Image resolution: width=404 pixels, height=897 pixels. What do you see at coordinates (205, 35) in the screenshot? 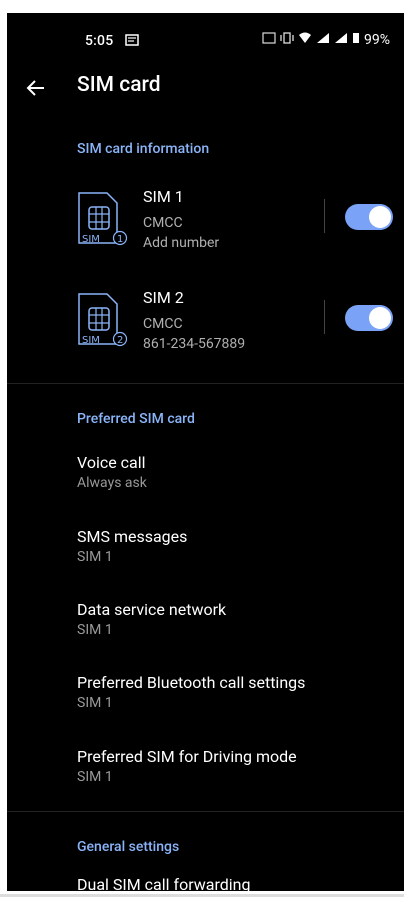
I see `status-bar: 5:05 99%` at bounding box center [205, 35].